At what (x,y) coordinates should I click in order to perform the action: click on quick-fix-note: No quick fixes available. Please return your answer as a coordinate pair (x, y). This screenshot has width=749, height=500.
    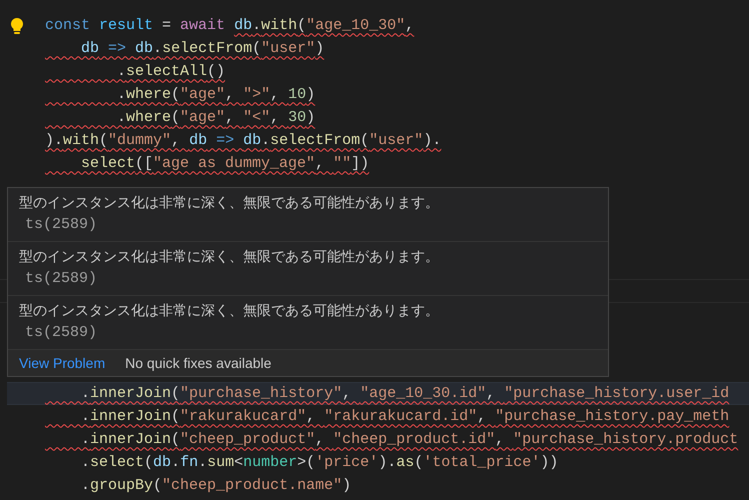
    Looking at the image, I should click on (198, 363).